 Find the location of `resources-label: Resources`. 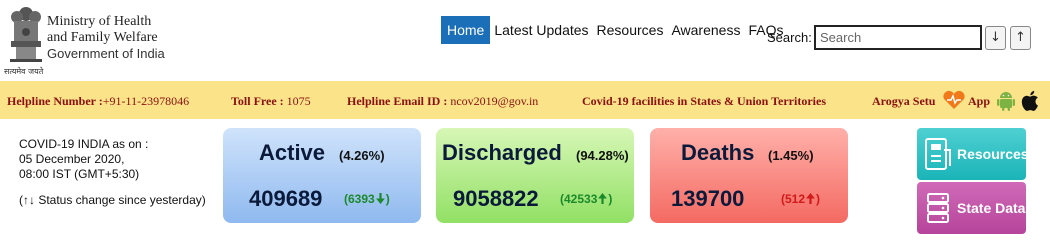

resources-label: Resources is located at coordinates (993, 154).